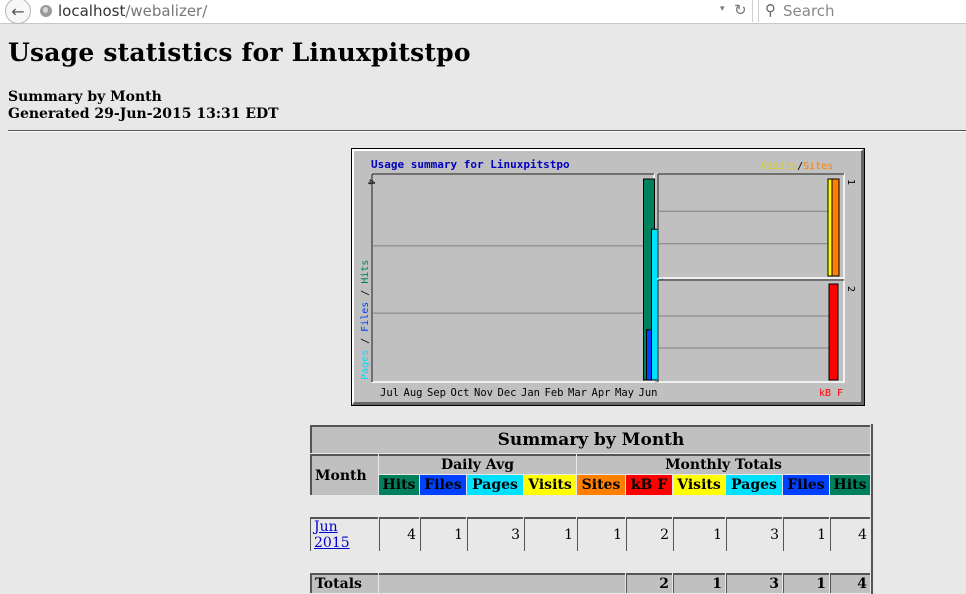 The height and width of the screenshot is (594, 966). I want to click on table-title: Summary by Month, so click(590, 439).